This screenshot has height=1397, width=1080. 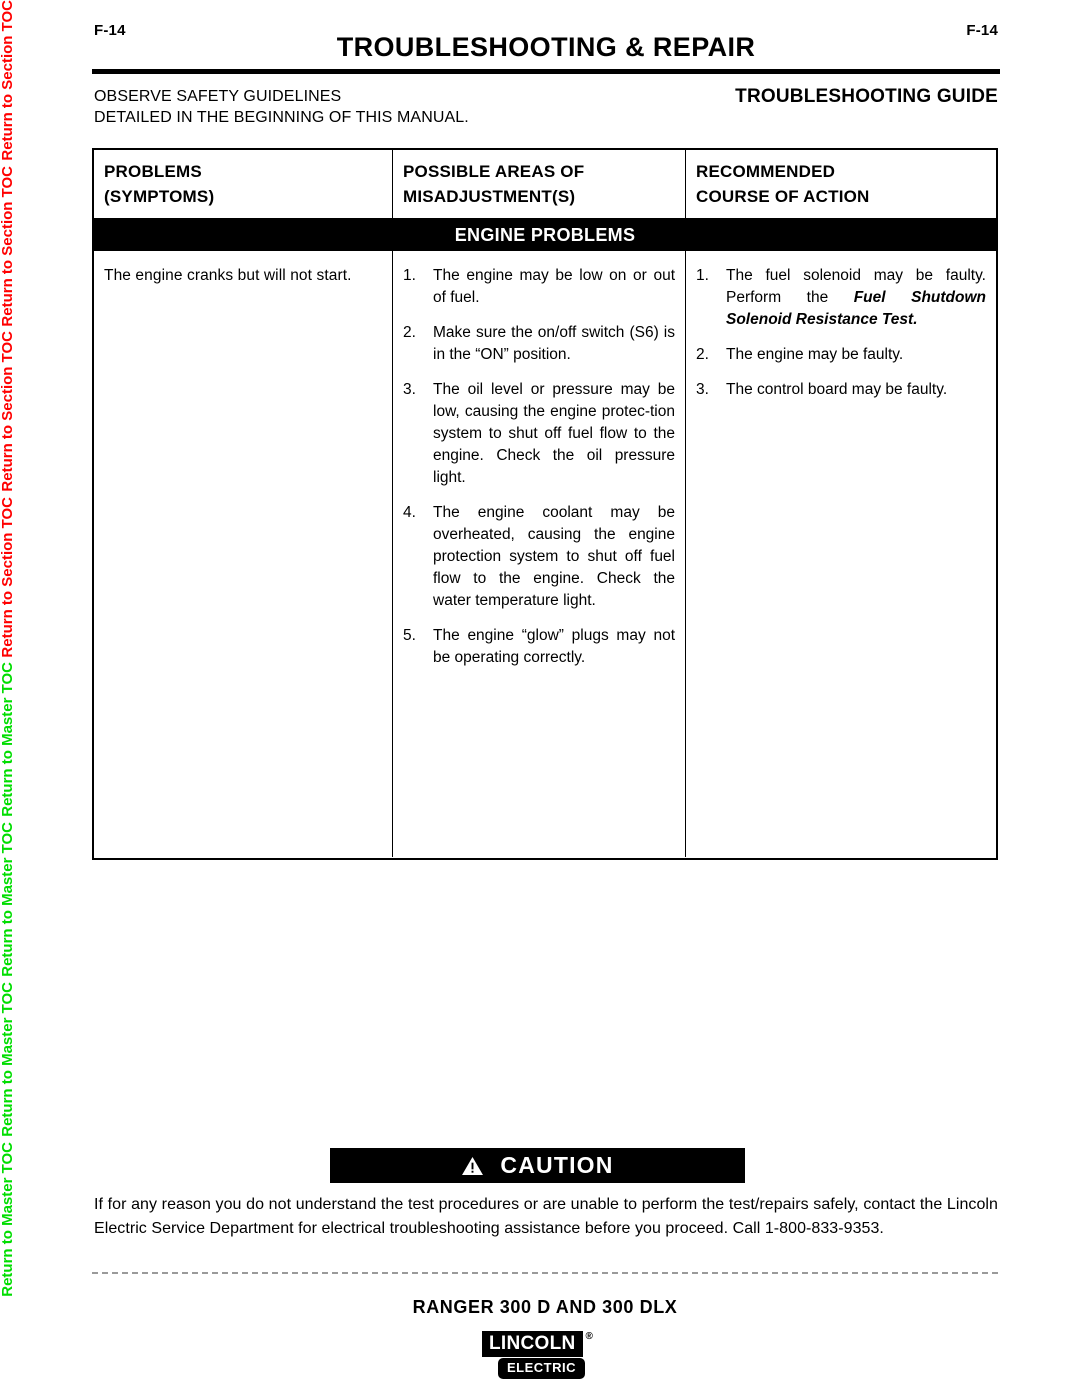 I want to click on page-title: TROUBLESHOOTING & REPAIR, so click(x=546, y=47).